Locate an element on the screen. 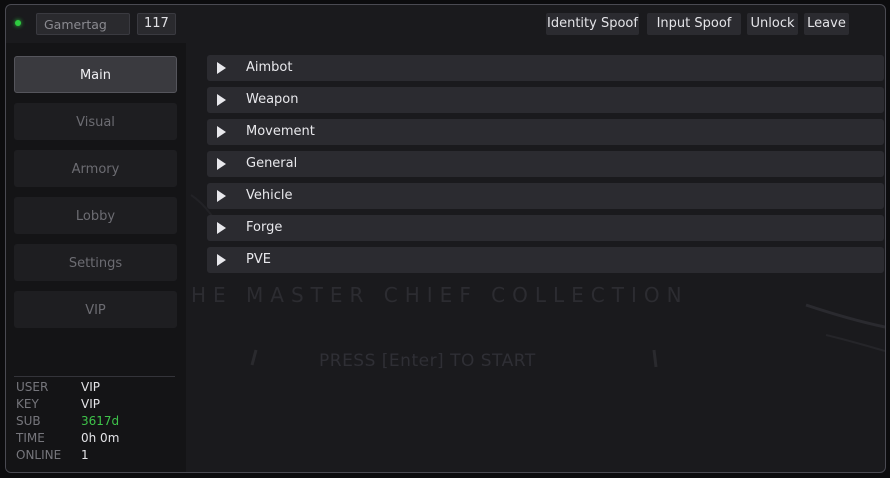 This screenshot has height=478, width=890. background-press-start: PRESS [Enter] TO START is located at coordinates (427, 361).